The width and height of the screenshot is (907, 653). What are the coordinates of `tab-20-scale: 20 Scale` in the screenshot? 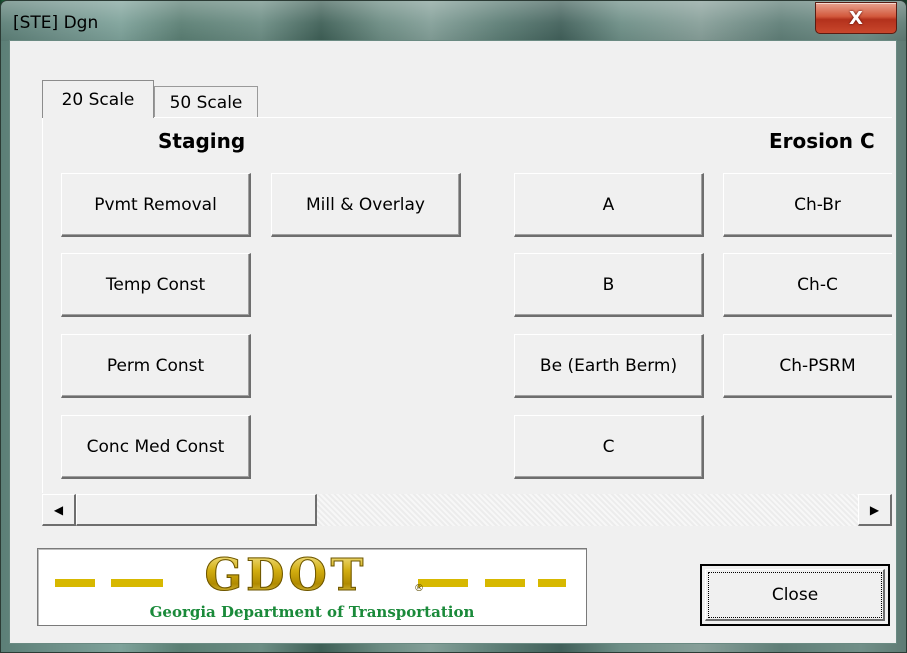 It's located at (98, 99).